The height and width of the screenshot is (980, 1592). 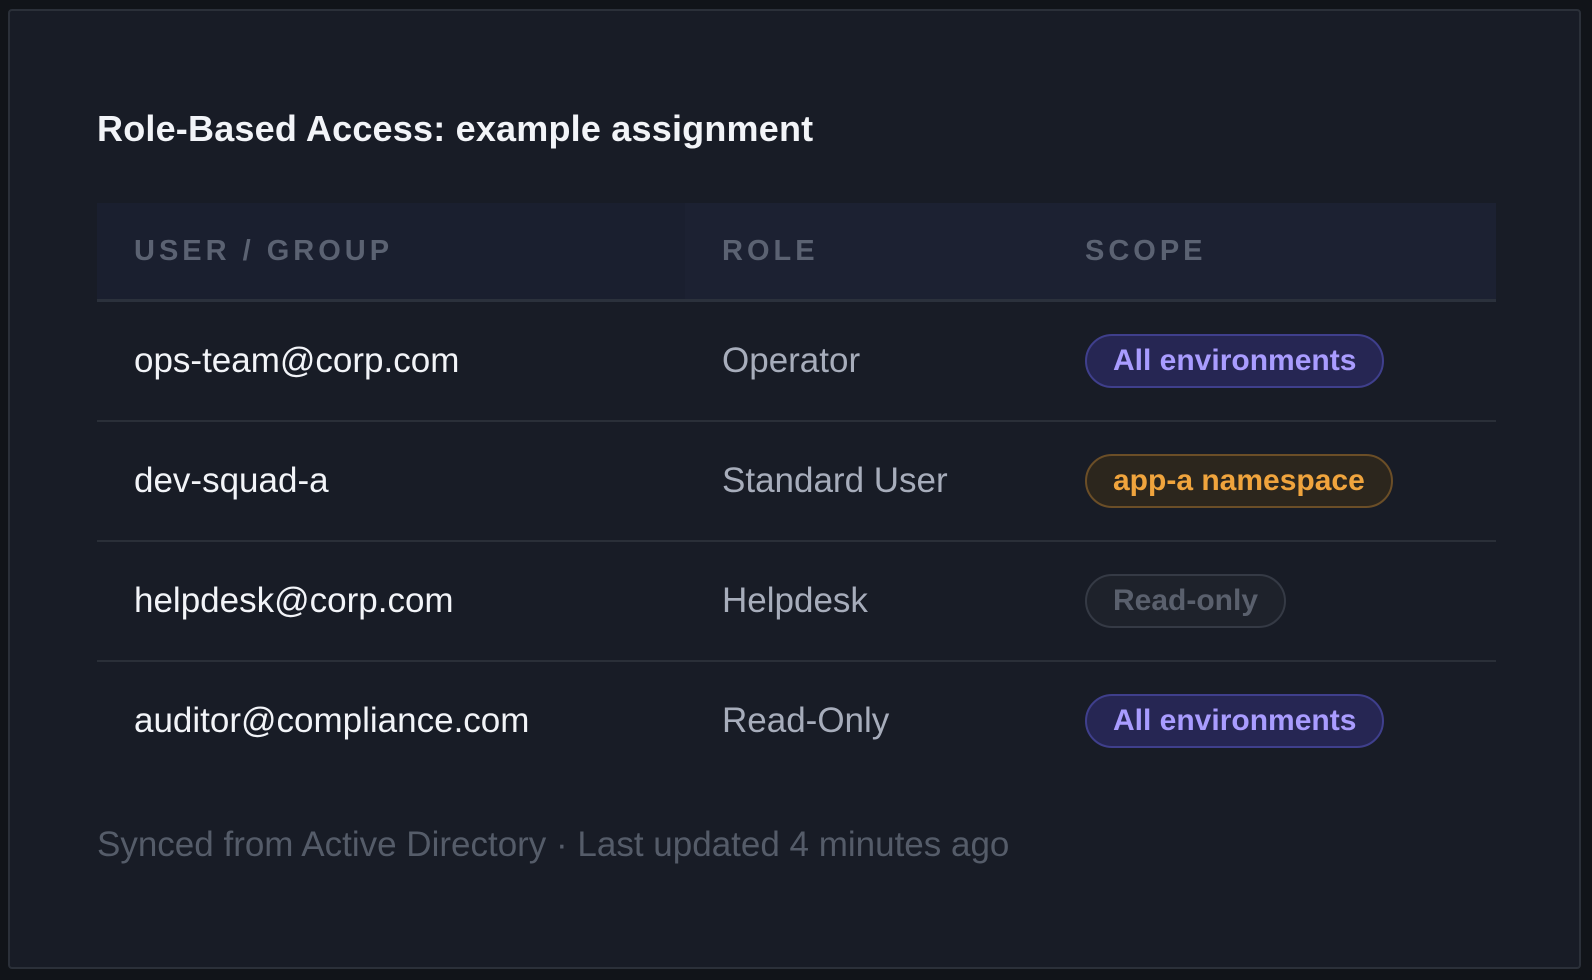 What do you see at coordinates (391, 361) in the screenshot?
I see `user-cell: ops-team@corp.com` at bounding box center [391, 361].